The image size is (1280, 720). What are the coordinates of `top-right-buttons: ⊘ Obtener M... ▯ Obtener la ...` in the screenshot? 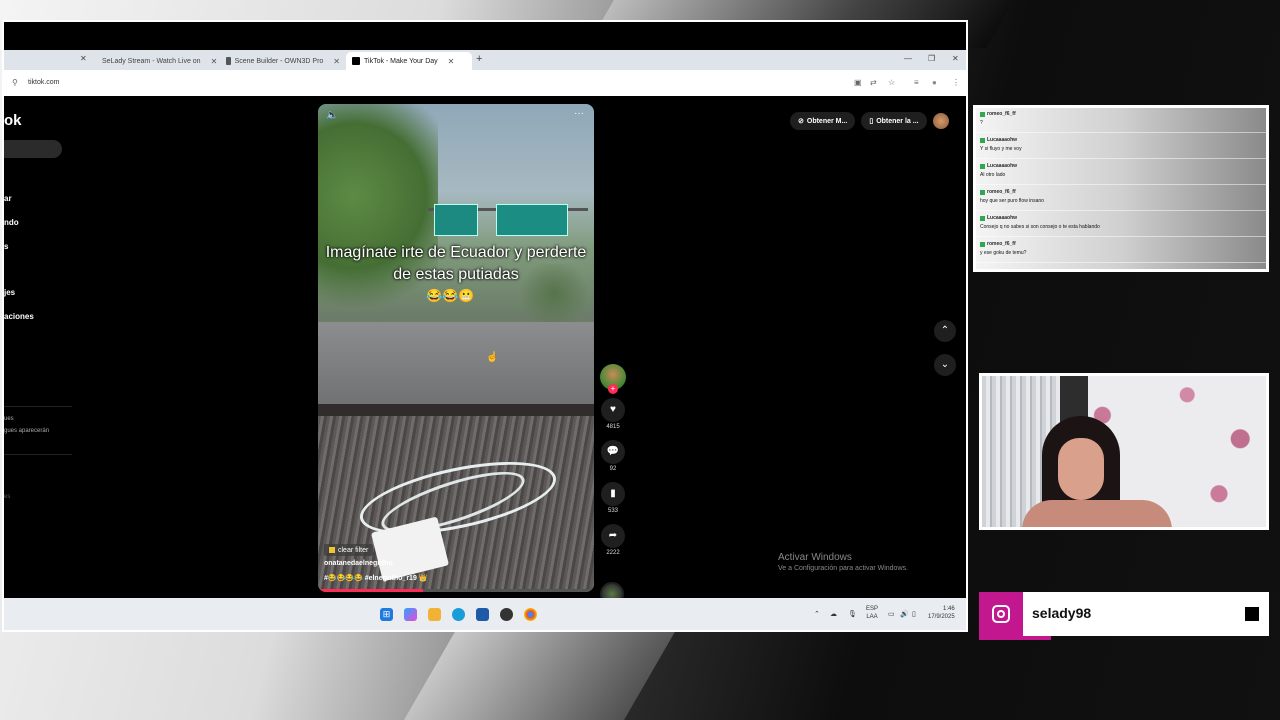 It's located at (869, 121).